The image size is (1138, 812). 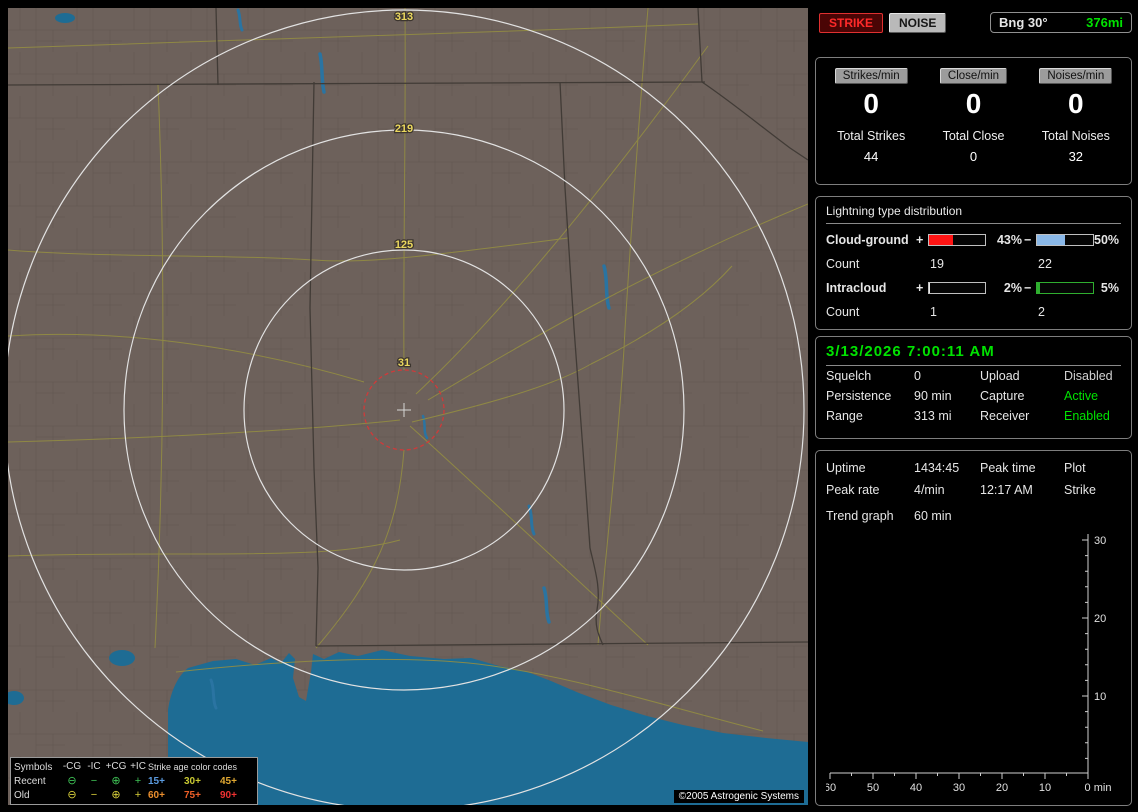 What do you see at coordinates (1100, 541) in the screenshot?
I see `y-tick-30: 30` at bounding box center [1100, 541].